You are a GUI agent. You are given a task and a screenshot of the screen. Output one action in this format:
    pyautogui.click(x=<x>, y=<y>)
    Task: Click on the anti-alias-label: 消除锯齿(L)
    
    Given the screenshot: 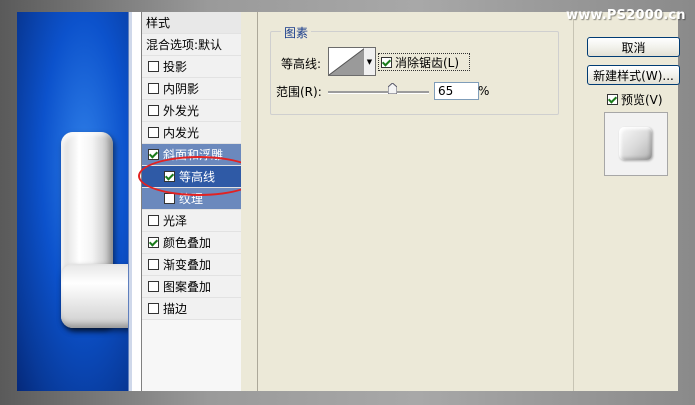 What is the action you would take?
    pyautogui.click(x=427, y=62)
    